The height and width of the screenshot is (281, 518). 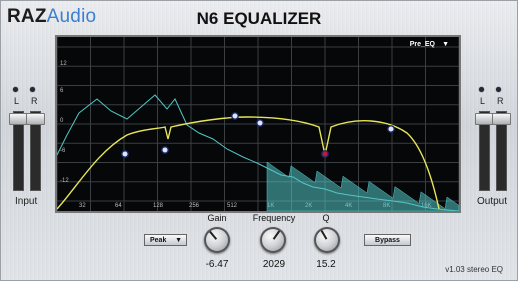 I want to click on input-l-label: L, so click(x=17, y=101).